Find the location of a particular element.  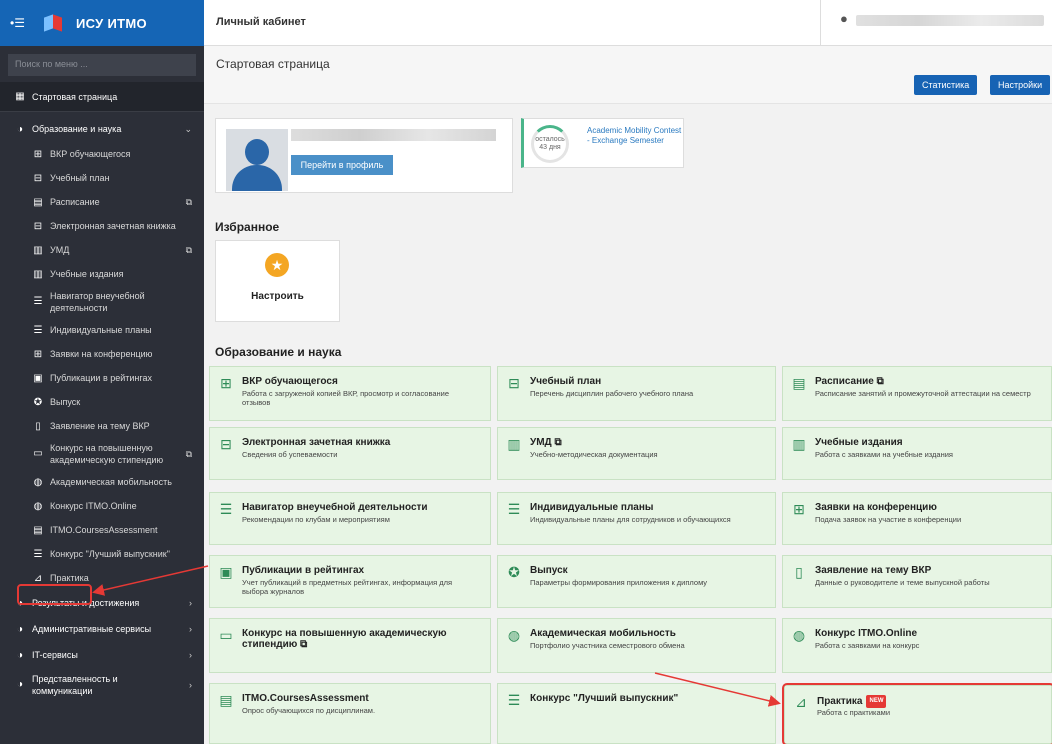

sidebar-item-umd: ▥ УМД ⧉ is located at coordinates (102, 250).